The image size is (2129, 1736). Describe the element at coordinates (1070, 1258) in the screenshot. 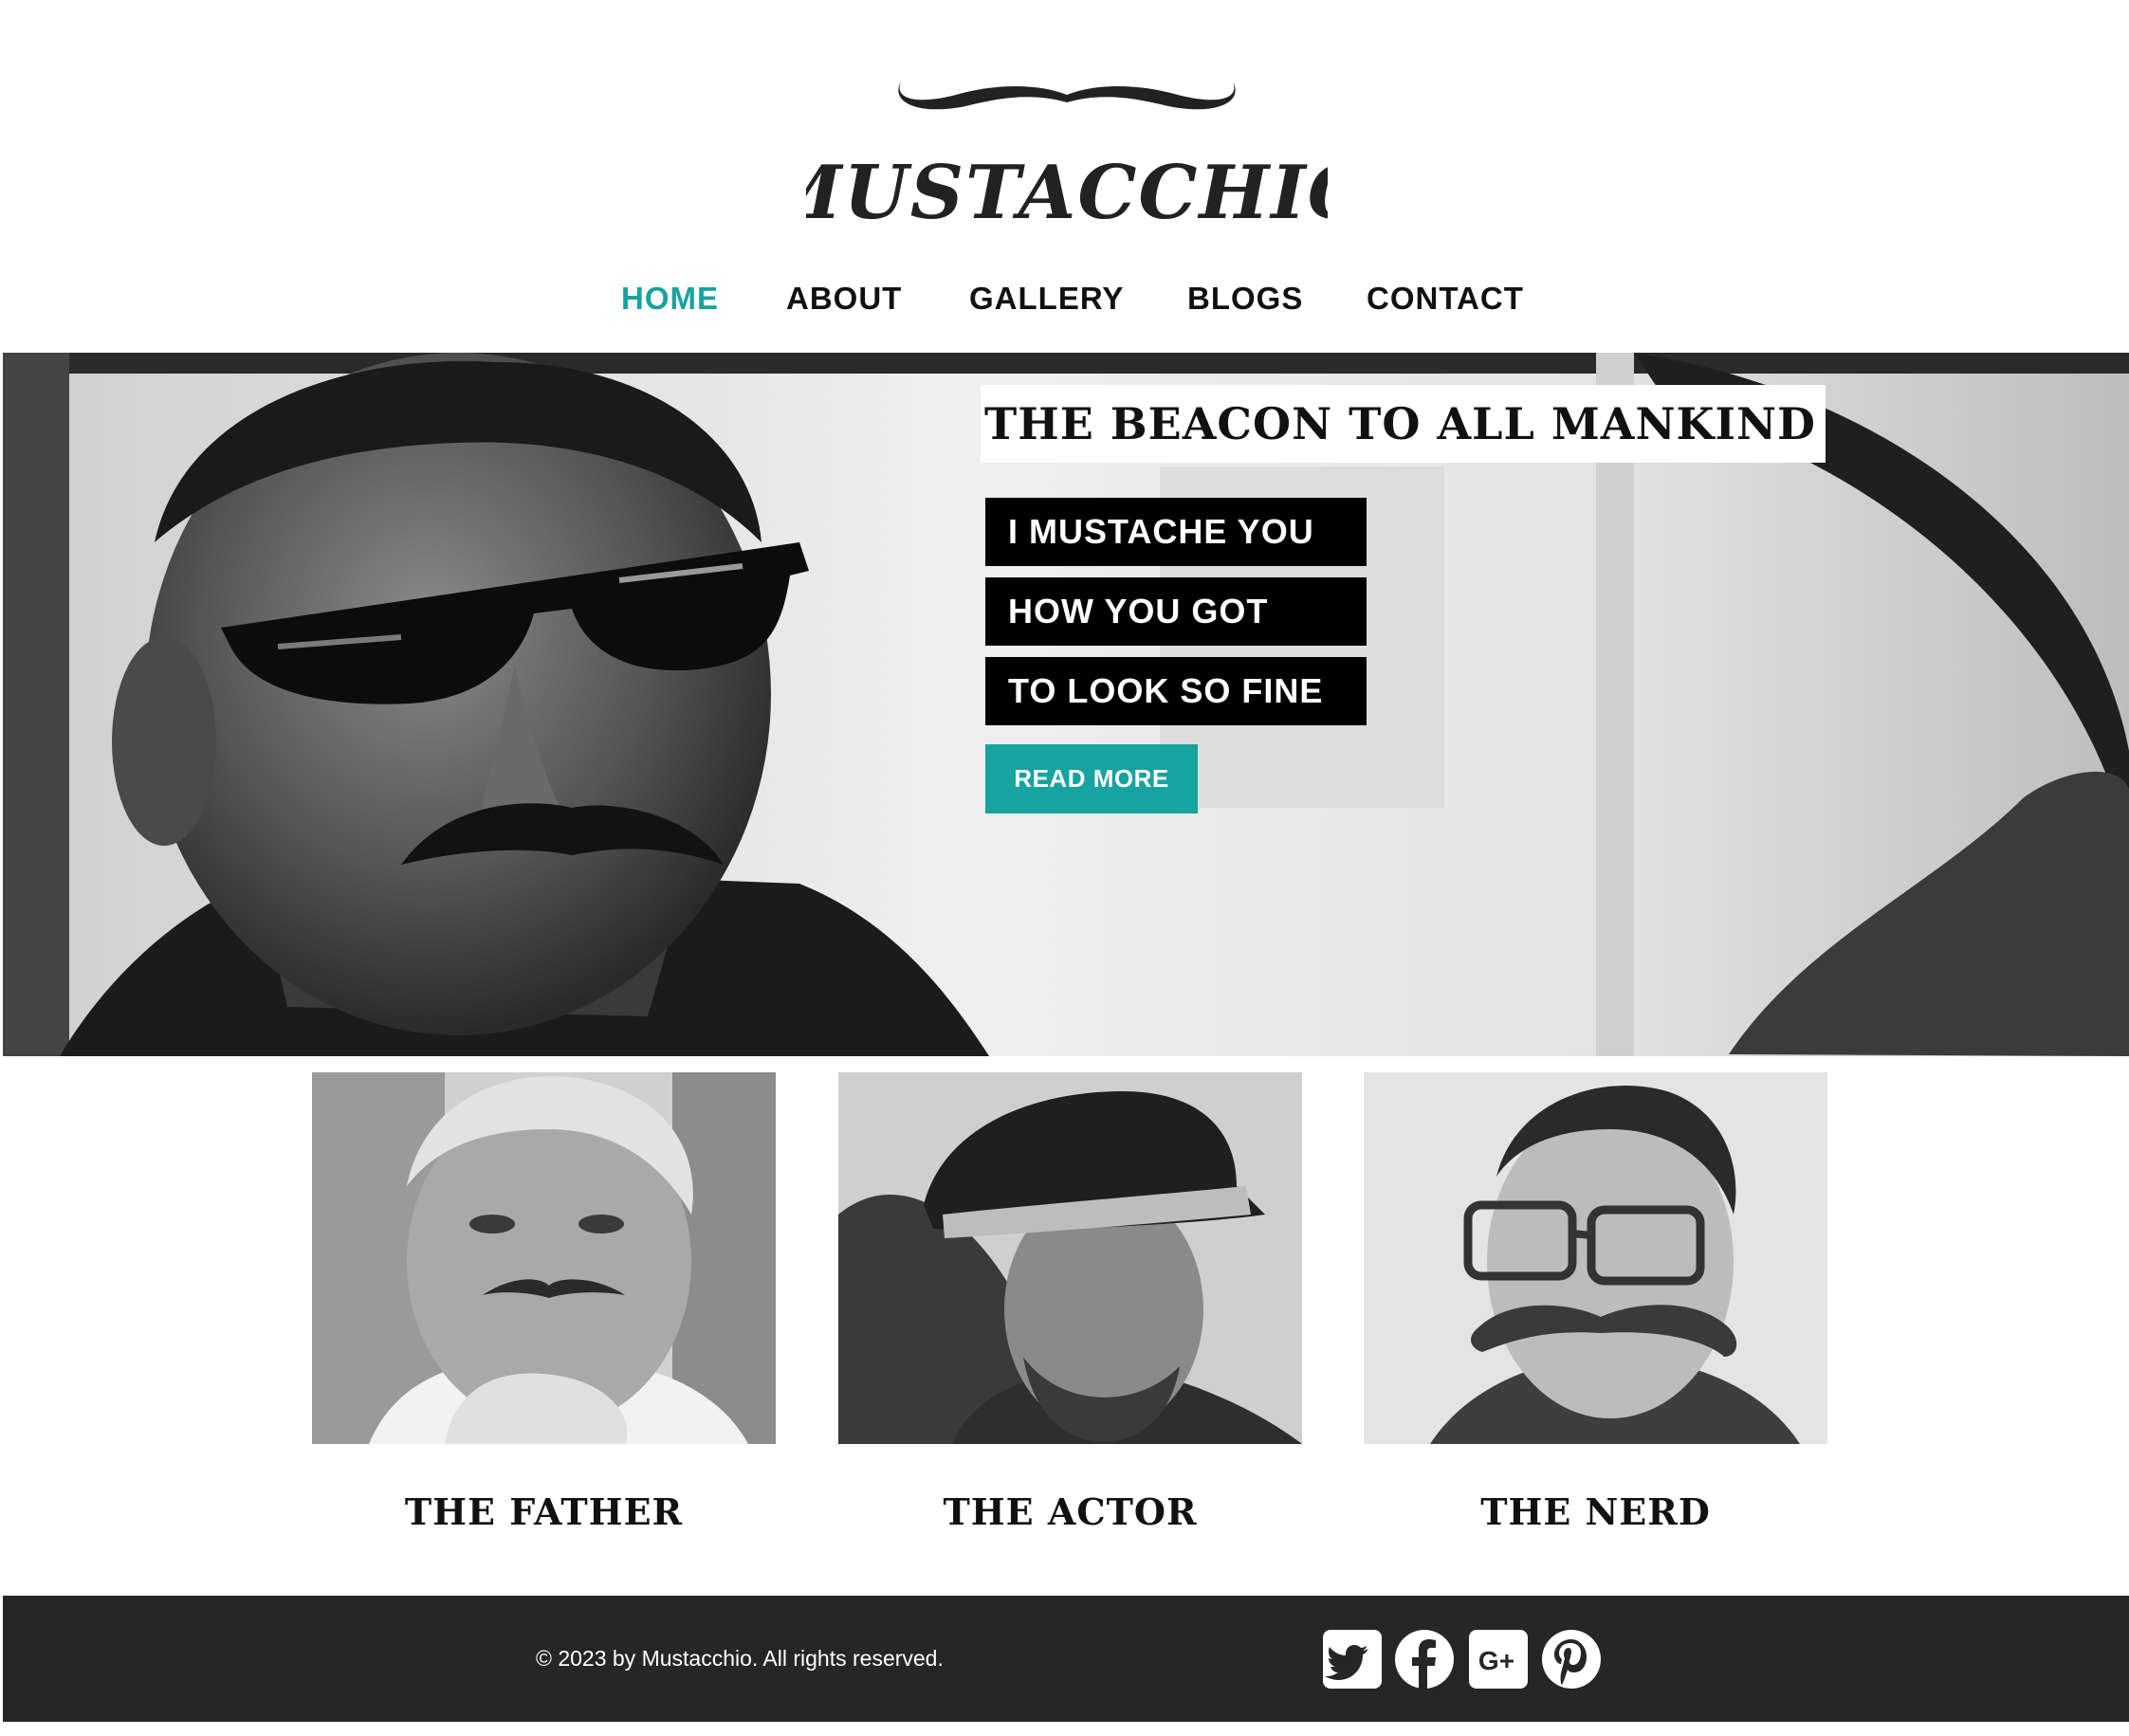

I see `card-image-actor` at that location.